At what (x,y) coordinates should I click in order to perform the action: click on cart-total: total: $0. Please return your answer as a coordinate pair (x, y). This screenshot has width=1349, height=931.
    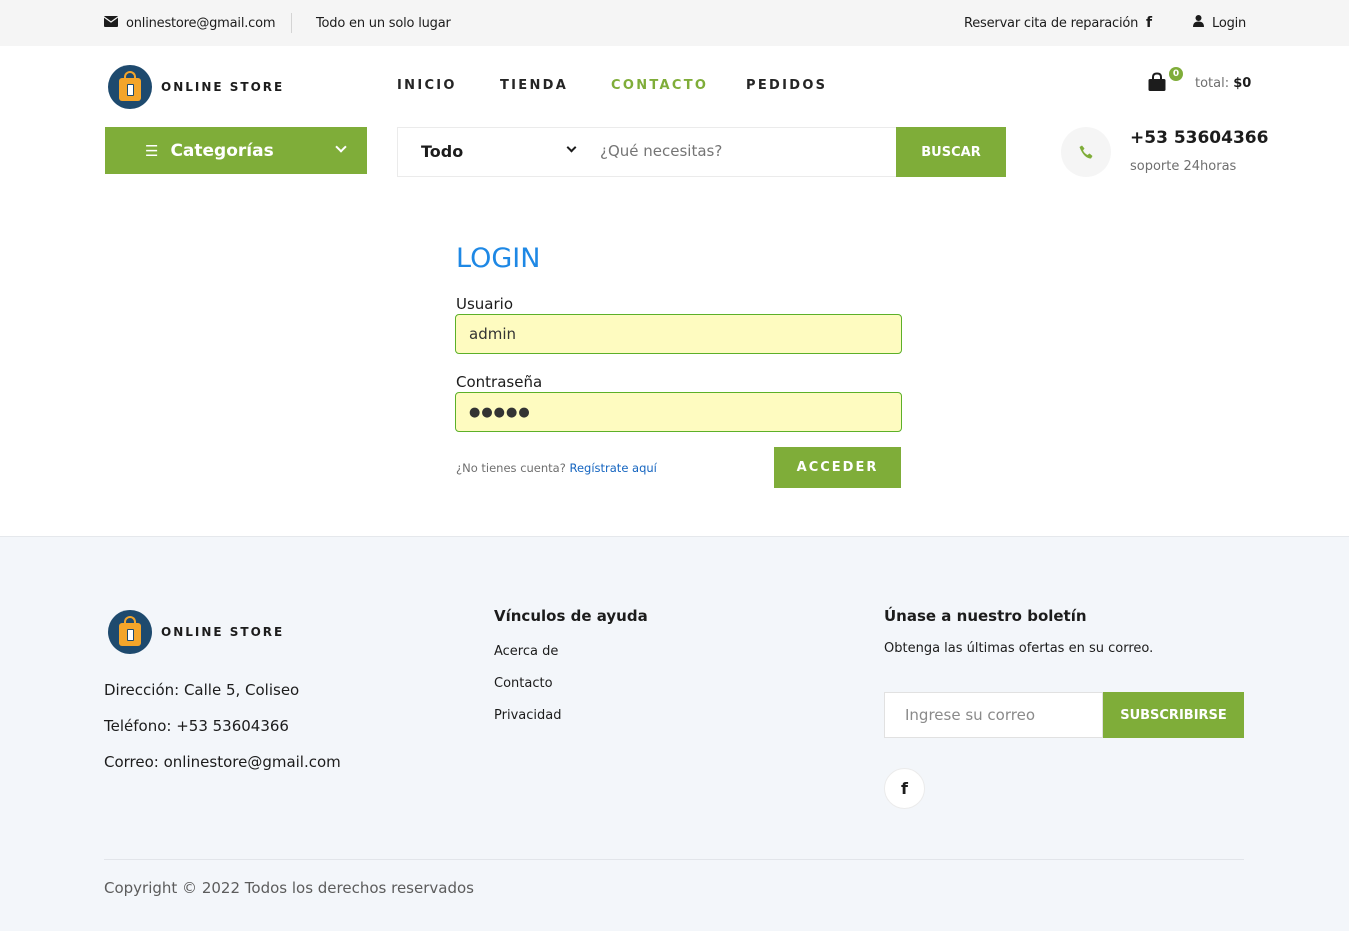
    Looking at the image, I should click on (1223, 83).